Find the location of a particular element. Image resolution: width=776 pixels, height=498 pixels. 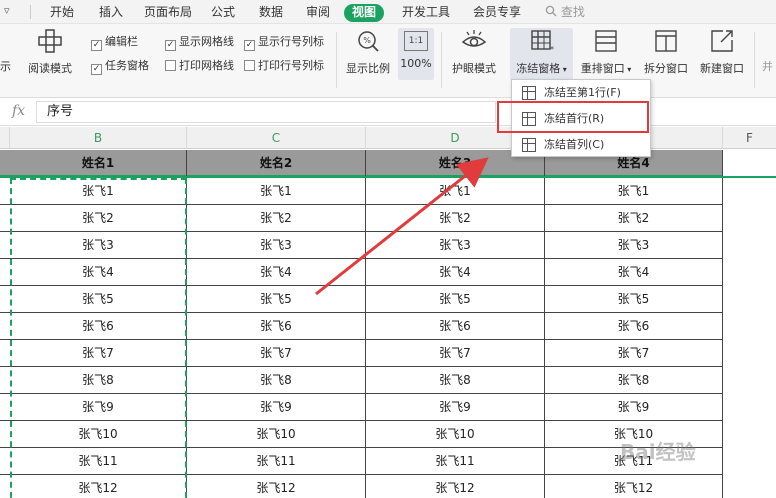

eye-mode-button: 护眼模式 is located at coordinates (474, 54).